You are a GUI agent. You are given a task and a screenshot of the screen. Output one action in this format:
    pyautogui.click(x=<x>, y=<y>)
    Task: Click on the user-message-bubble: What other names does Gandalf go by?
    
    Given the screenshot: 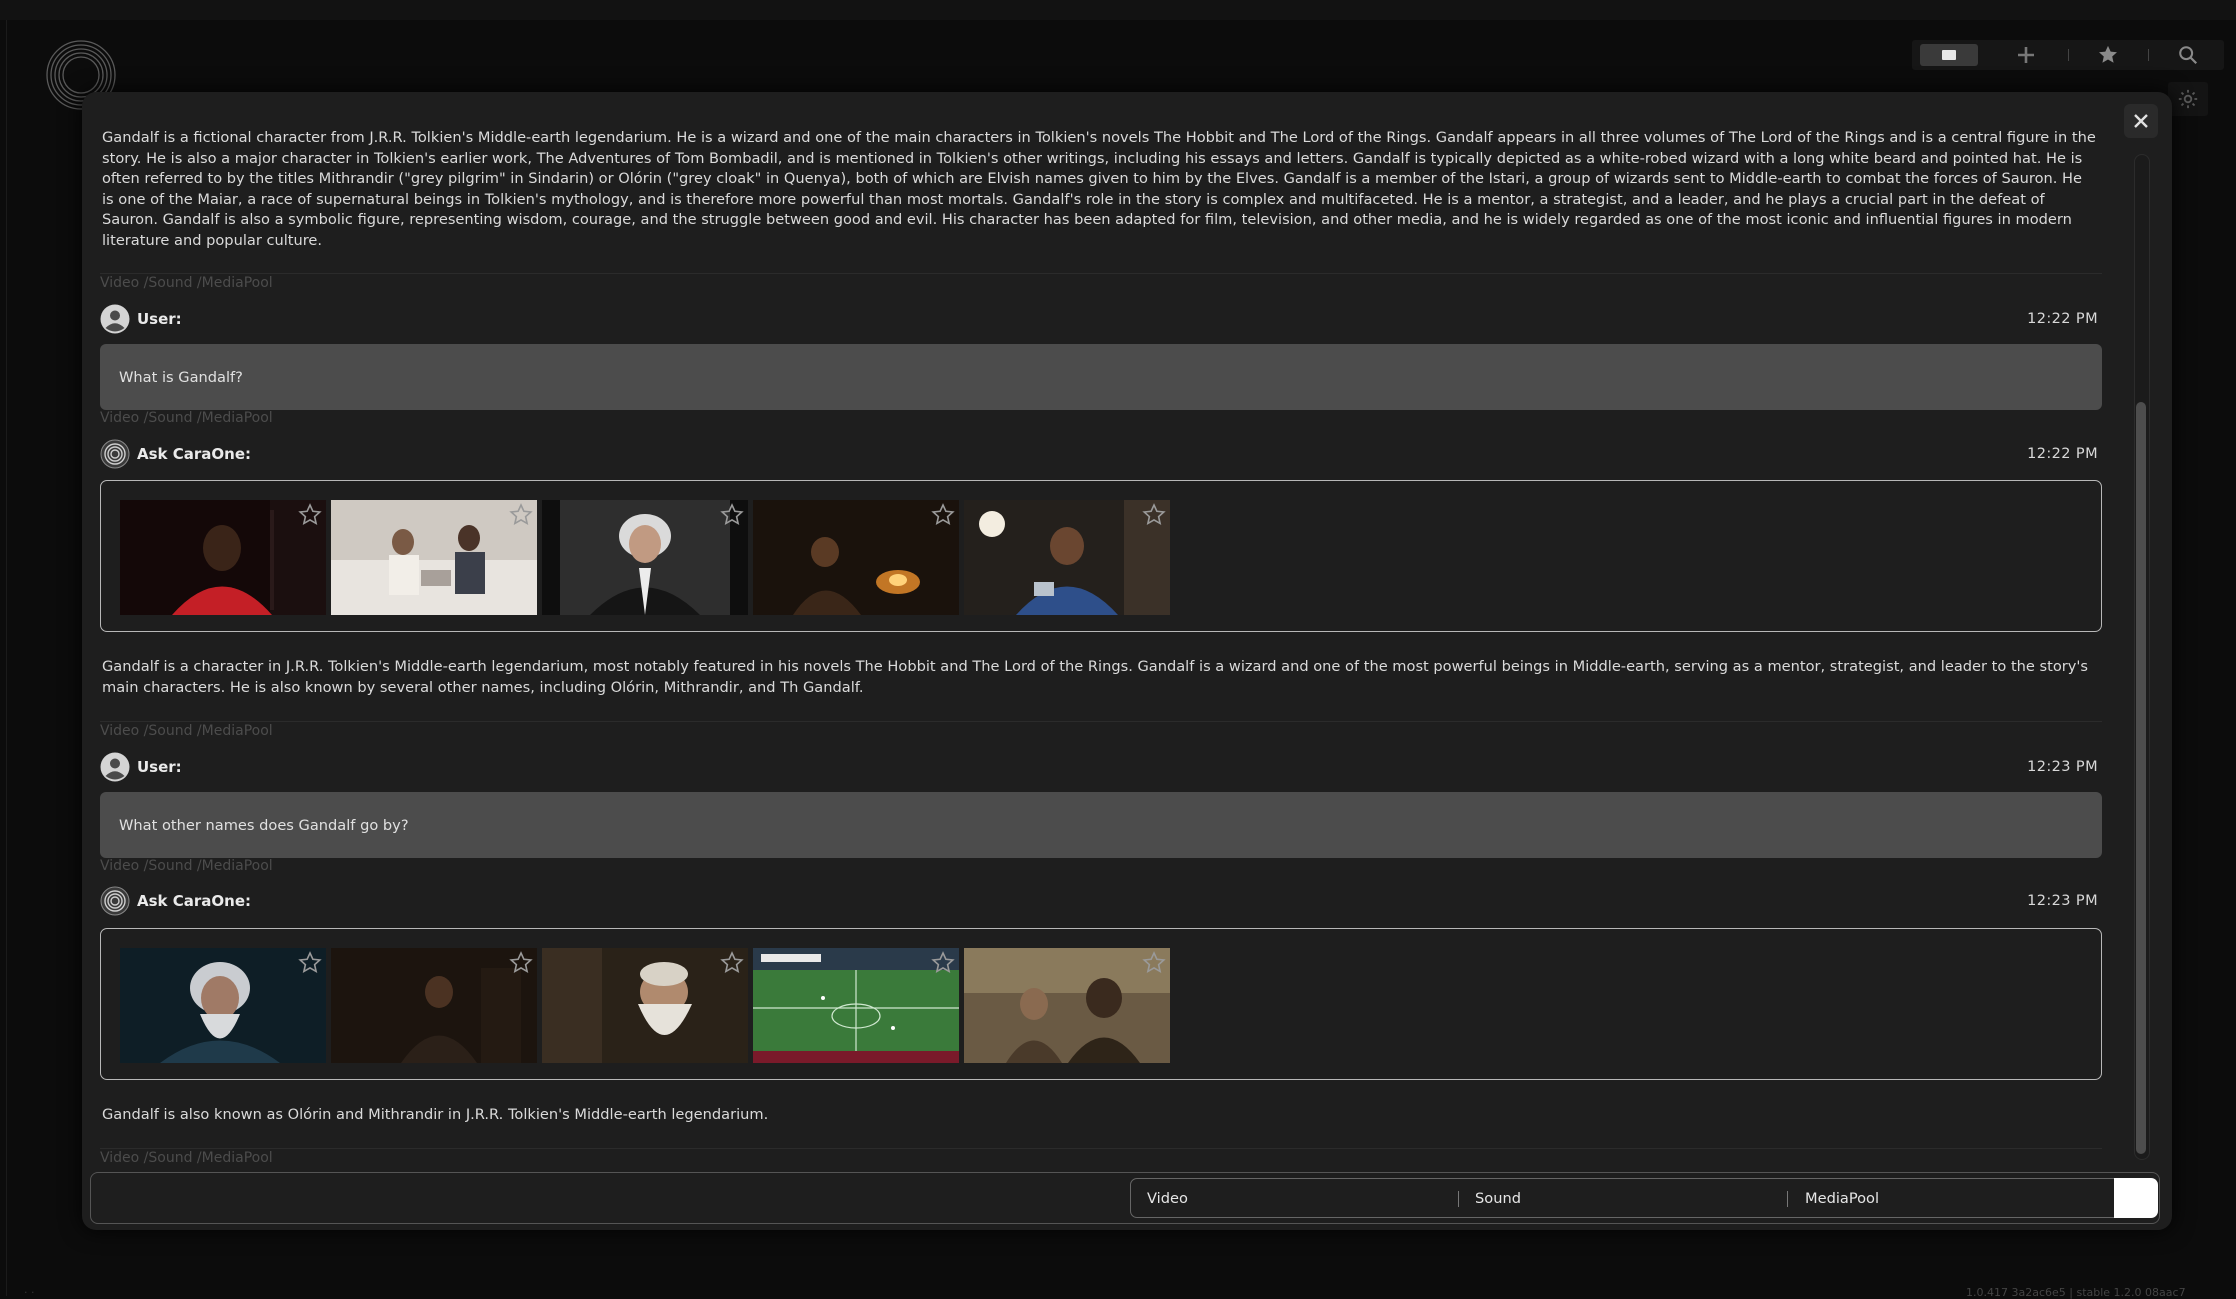 What is the action you would take?
    pyautogui.click(x=1101, y=825)
    